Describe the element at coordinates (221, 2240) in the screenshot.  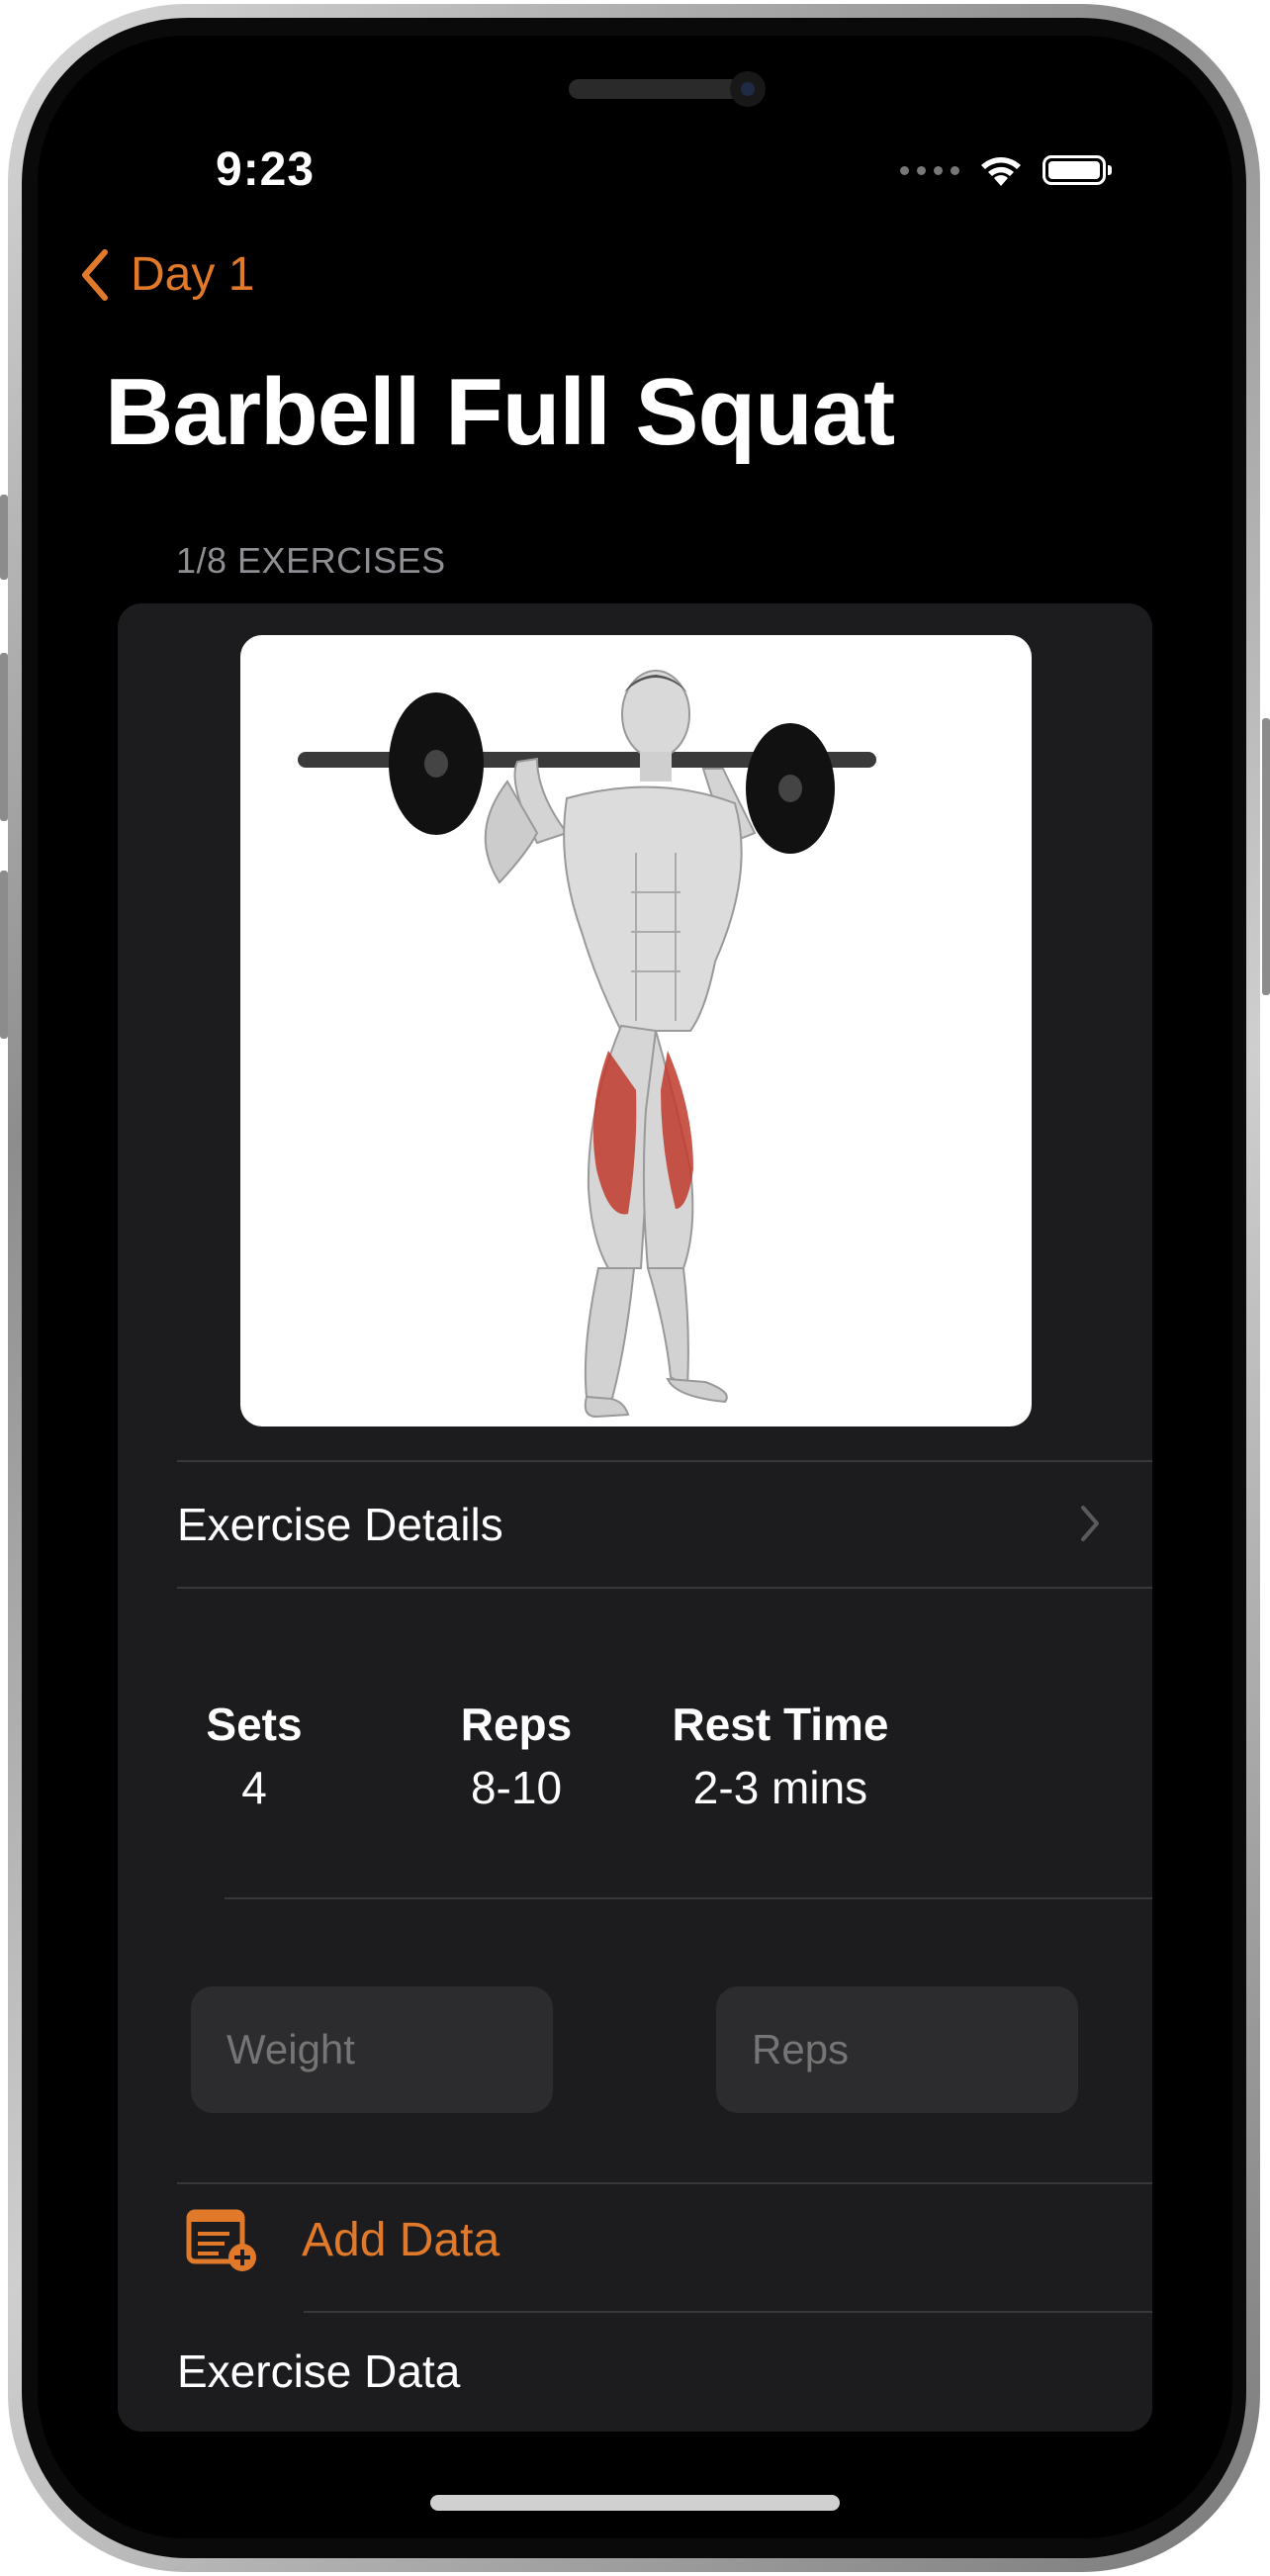
I see `add-note-icon` at that location.